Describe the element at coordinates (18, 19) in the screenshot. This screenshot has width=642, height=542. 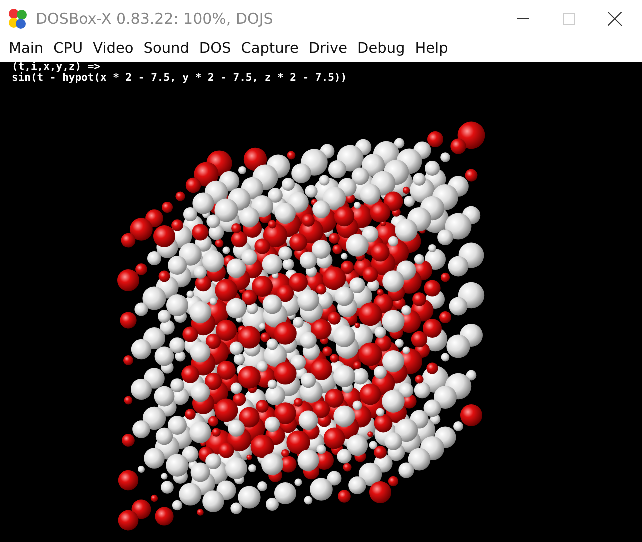
I see `app-icon` at that location.